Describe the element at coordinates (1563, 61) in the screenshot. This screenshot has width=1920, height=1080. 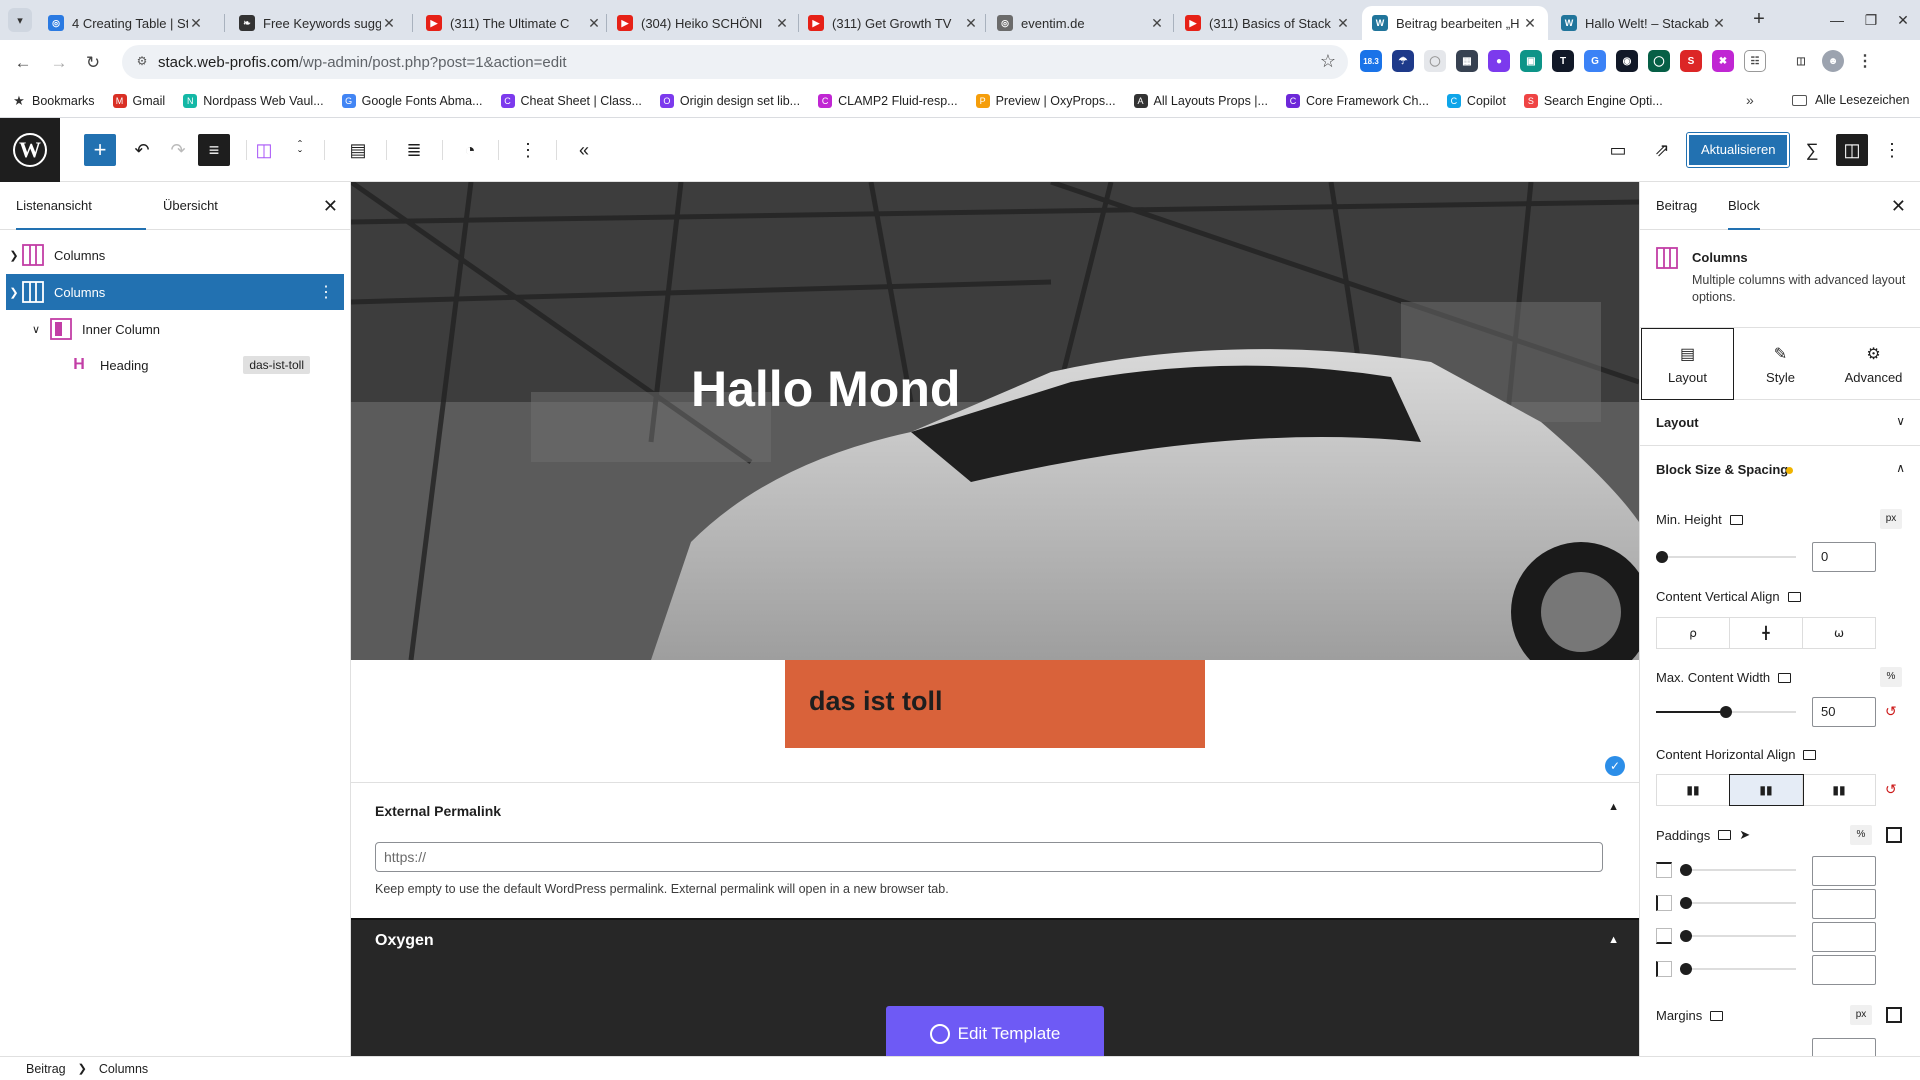
I see `extension-tt-icon: T` at that location.